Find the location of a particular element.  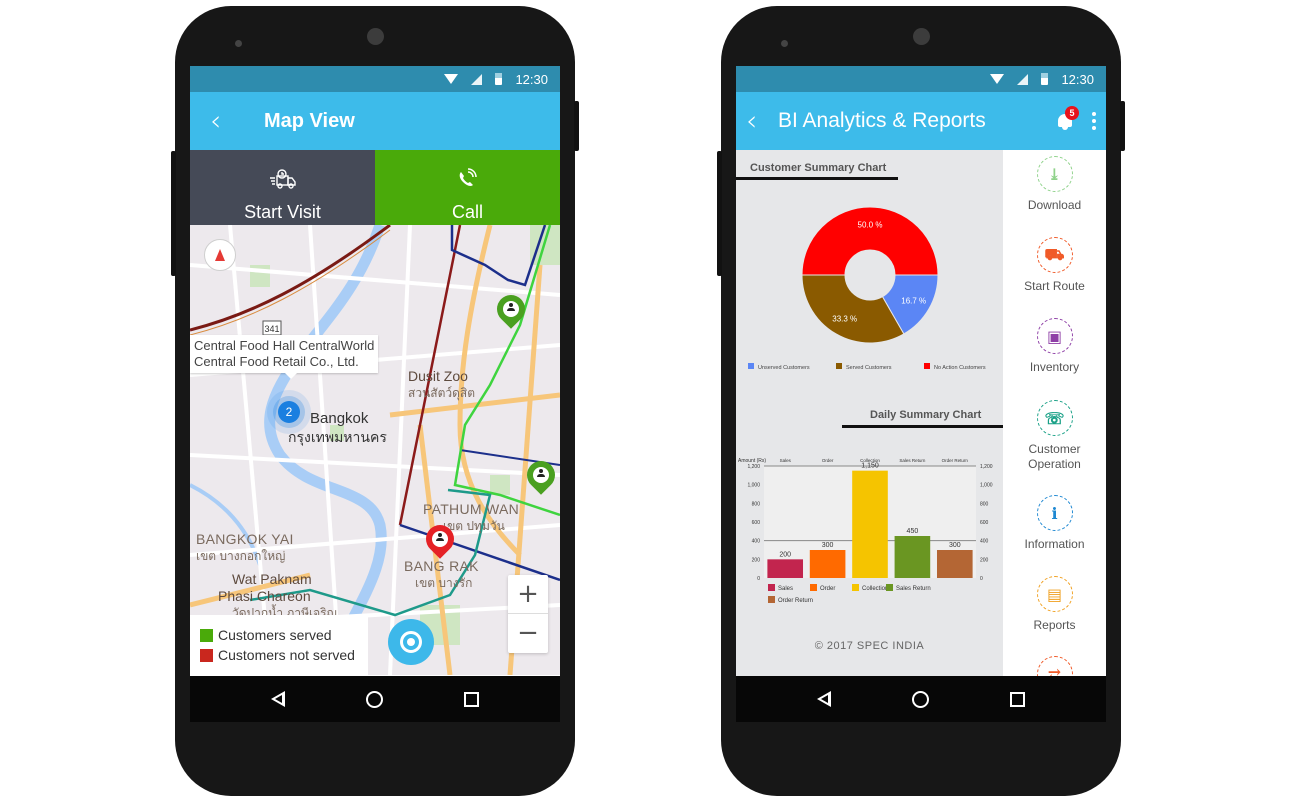

donut-slice-label: 16.7 % is located at coordinates (913, 300).